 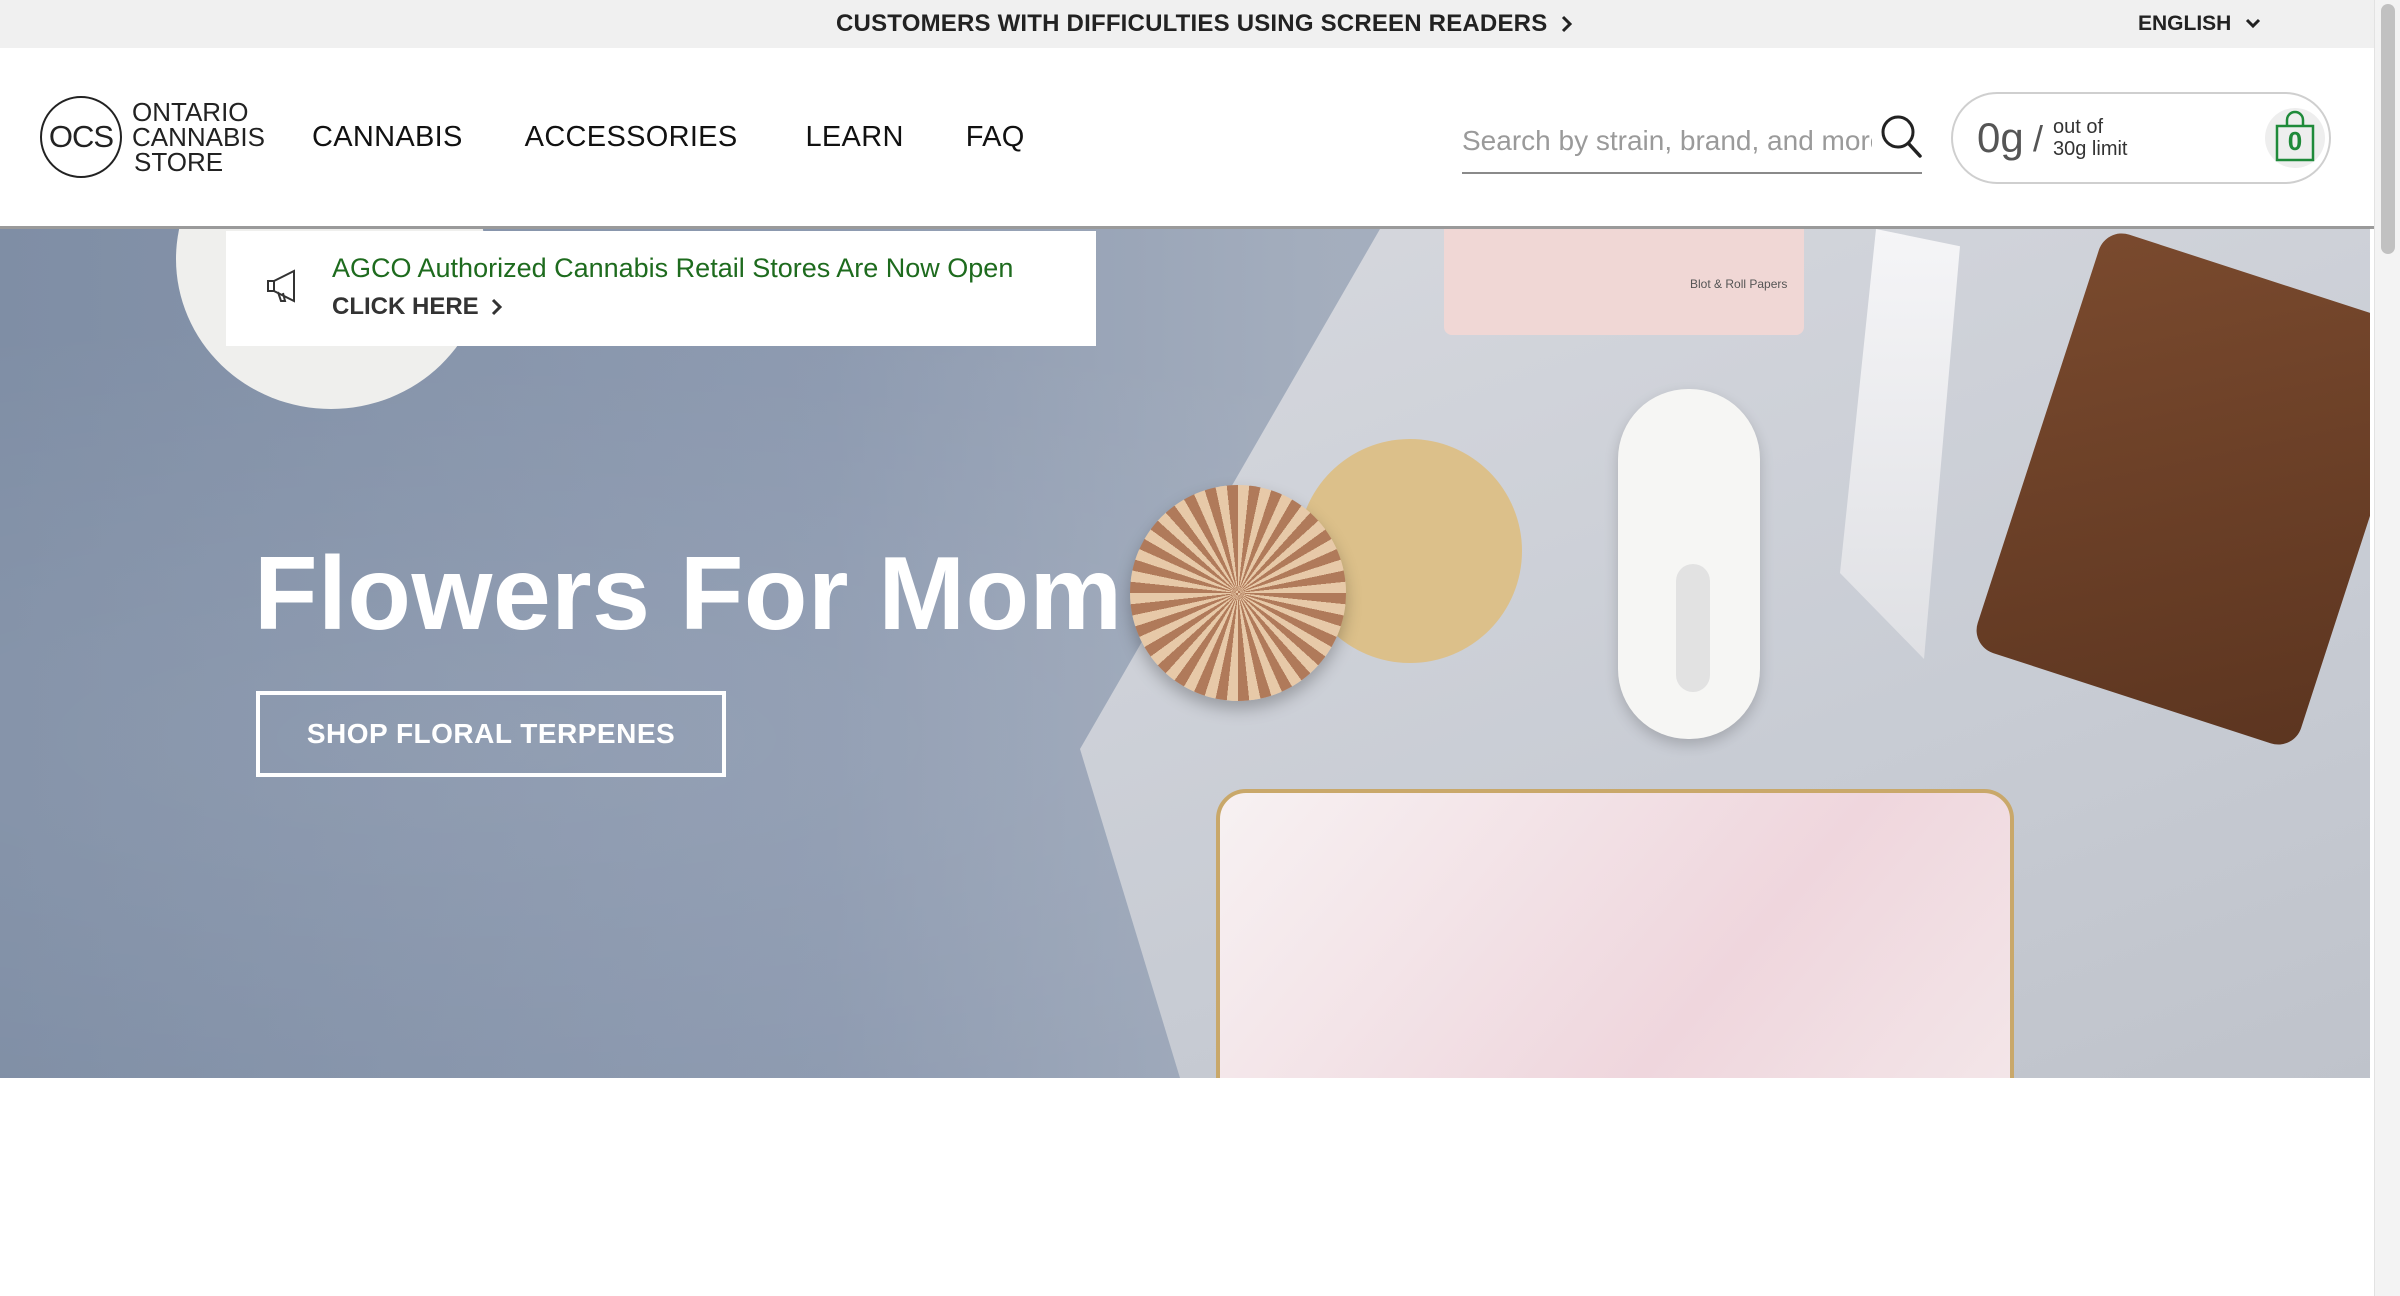 I want to click on chevron-down-icon, so click(x=2253, y=23).